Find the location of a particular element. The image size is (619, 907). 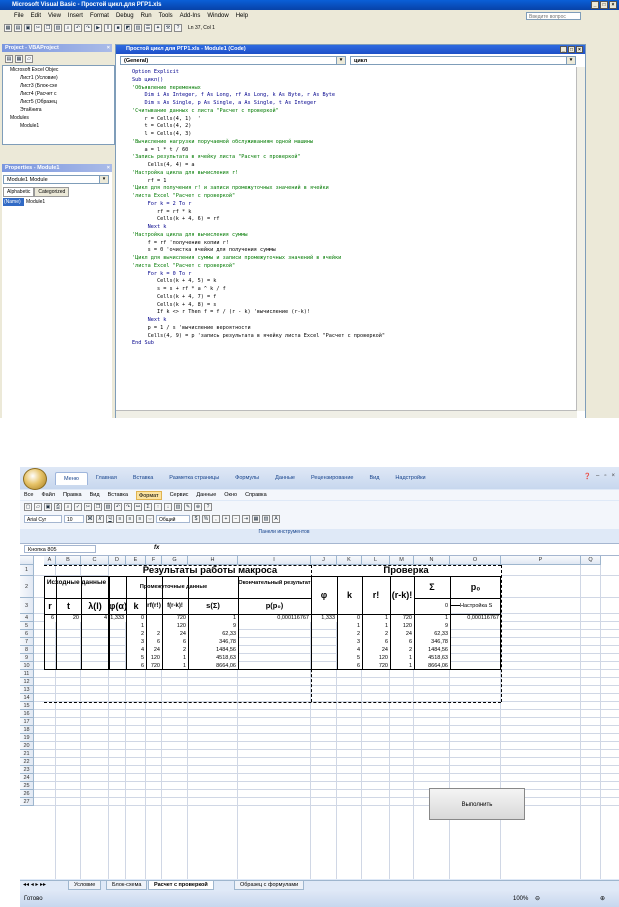

column-header: A is located at coordinates (50, 560).